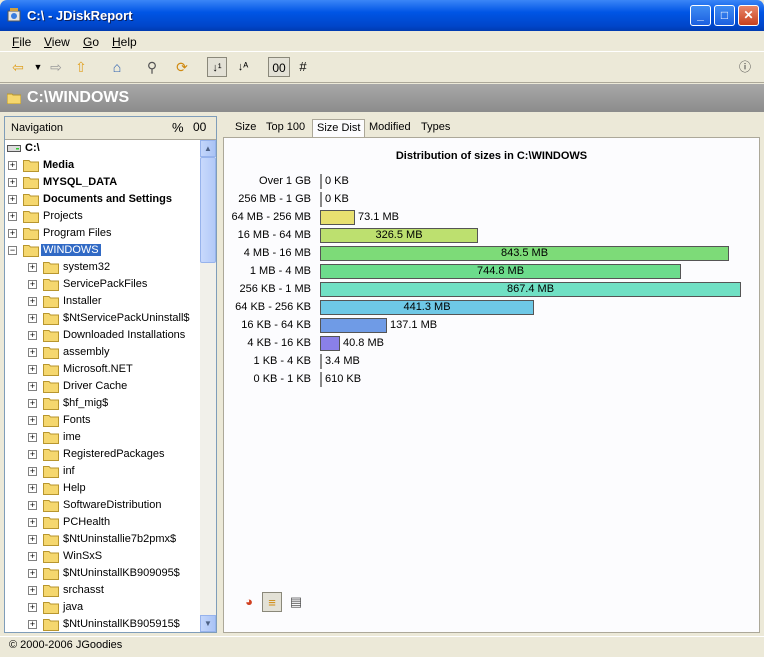 Image resolution: width=764 pixels, height=657 pixels. What do you see at coordinates (102, 505) in the screenshot?
I see `tree-item: + SoftwareDistribution` at bounding box center [102, 505].